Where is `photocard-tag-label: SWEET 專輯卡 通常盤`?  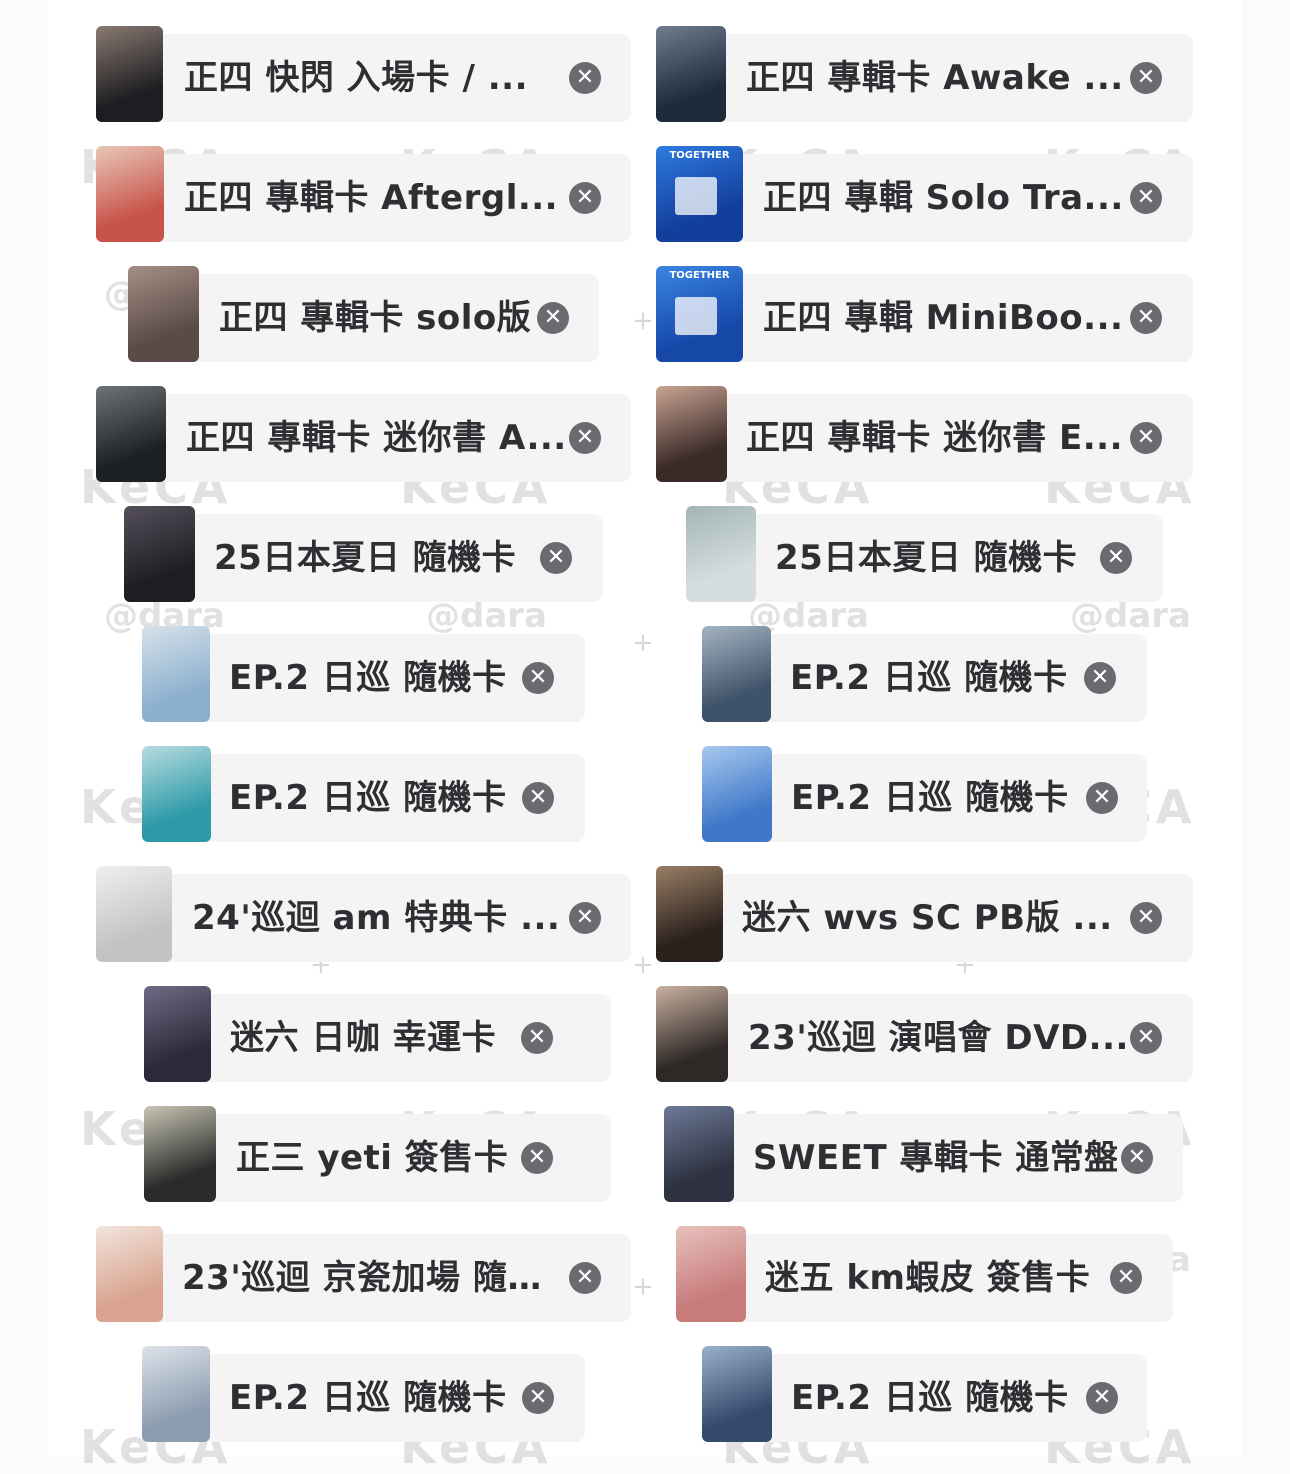
photocard-tag-label: SWEET 專輯卡 通常盤 is located at coordinates (935, 1158).